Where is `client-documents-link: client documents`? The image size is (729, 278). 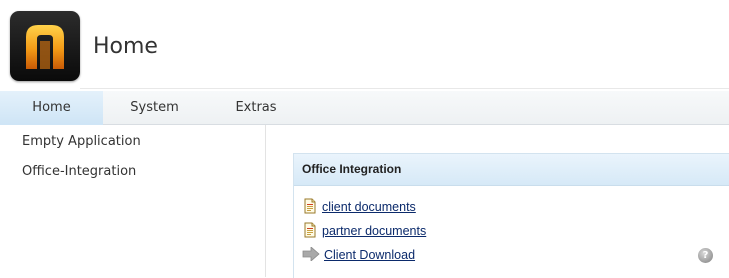
client-documents-link: client documents is located at coordinates (359, 207).